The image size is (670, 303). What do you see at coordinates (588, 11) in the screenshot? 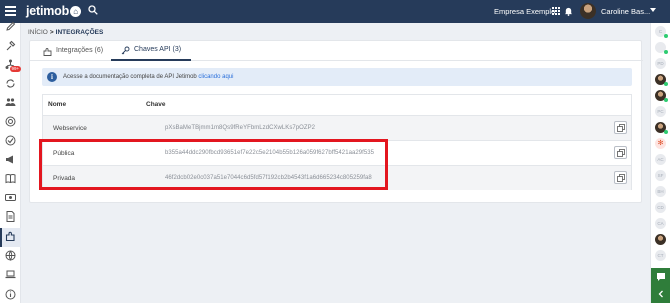
I see `user-avatar` at bounding box center [588, 11].